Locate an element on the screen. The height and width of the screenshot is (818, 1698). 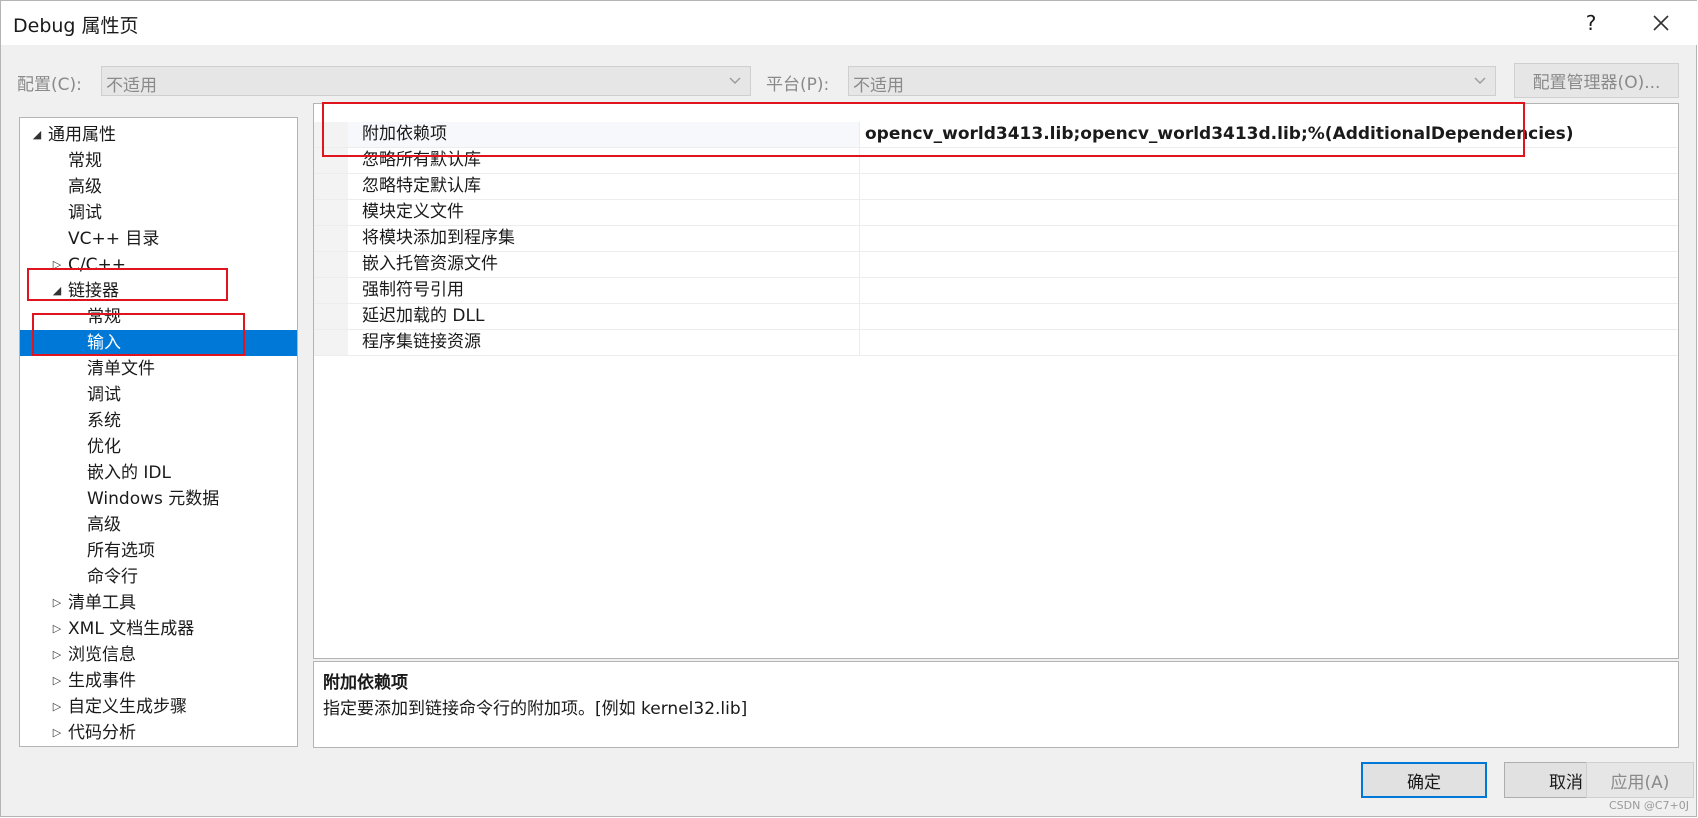
apply-button: 应用(A) is located at coordinates (1640, 780).